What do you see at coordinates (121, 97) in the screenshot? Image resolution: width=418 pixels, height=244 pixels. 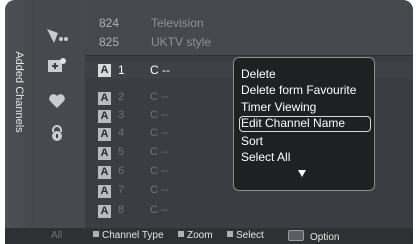 I see `channel-number: 2` at bounding box center [121, 97].